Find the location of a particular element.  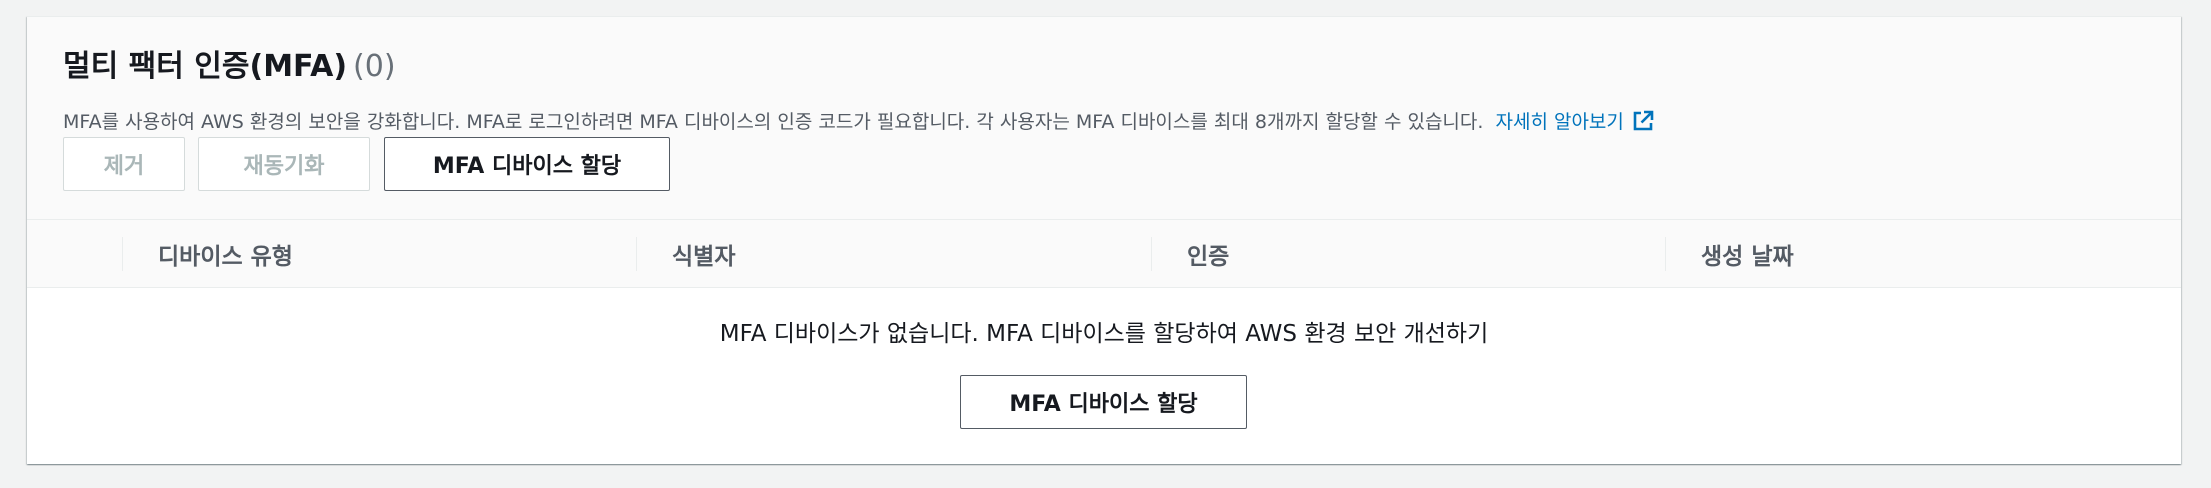

remove-button-label: 제거 is located at coordinates (124, 166).